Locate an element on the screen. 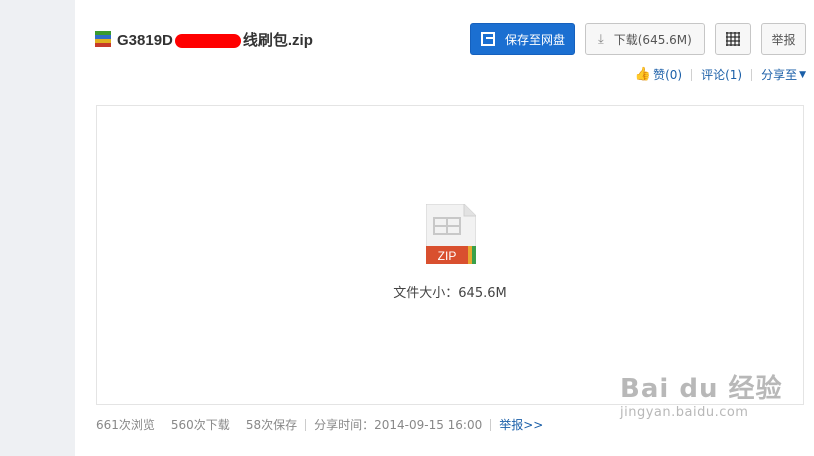  file-title-row: G3819D 线刷包.zip is located at coordinates (204, 39).